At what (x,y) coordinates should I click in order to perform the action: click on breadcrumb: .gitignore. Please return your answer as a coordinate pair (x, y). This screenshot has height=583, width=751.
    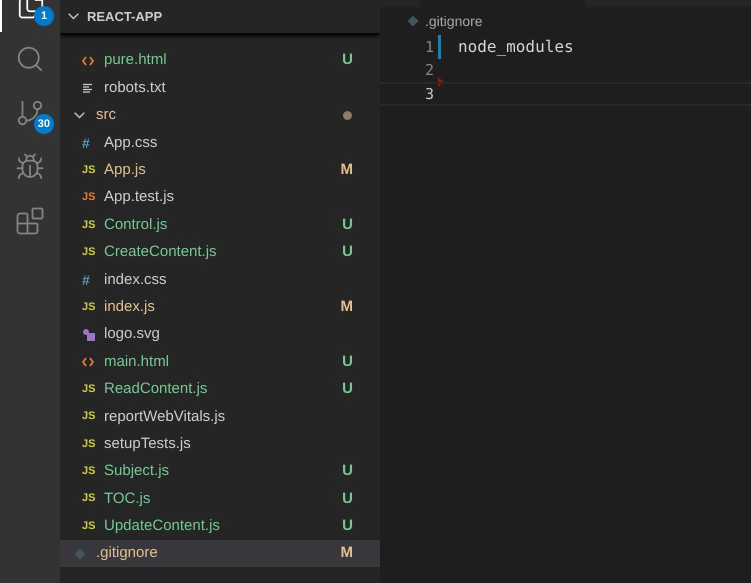
    Looking at the image, I should click on (454, 21).